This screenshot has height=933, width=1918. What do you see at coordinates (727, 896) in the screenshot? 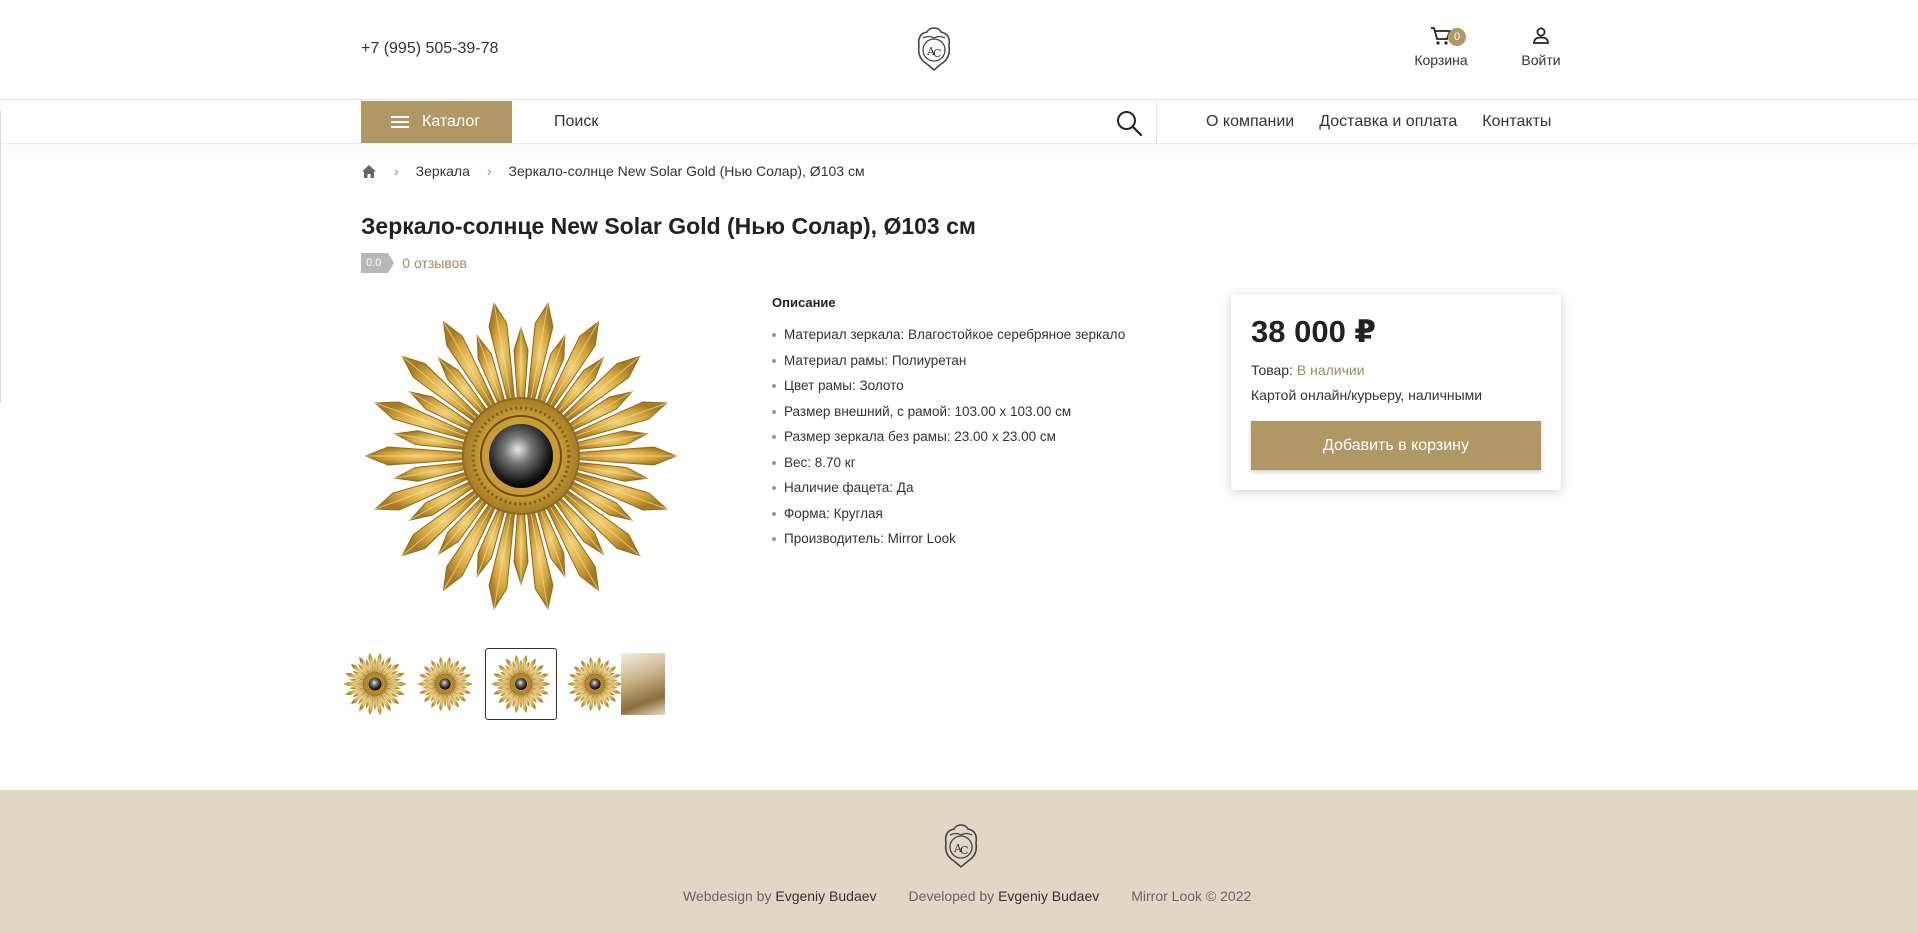
I see `webdesign-label: Webdesign by` at bounding box center [727, 896].